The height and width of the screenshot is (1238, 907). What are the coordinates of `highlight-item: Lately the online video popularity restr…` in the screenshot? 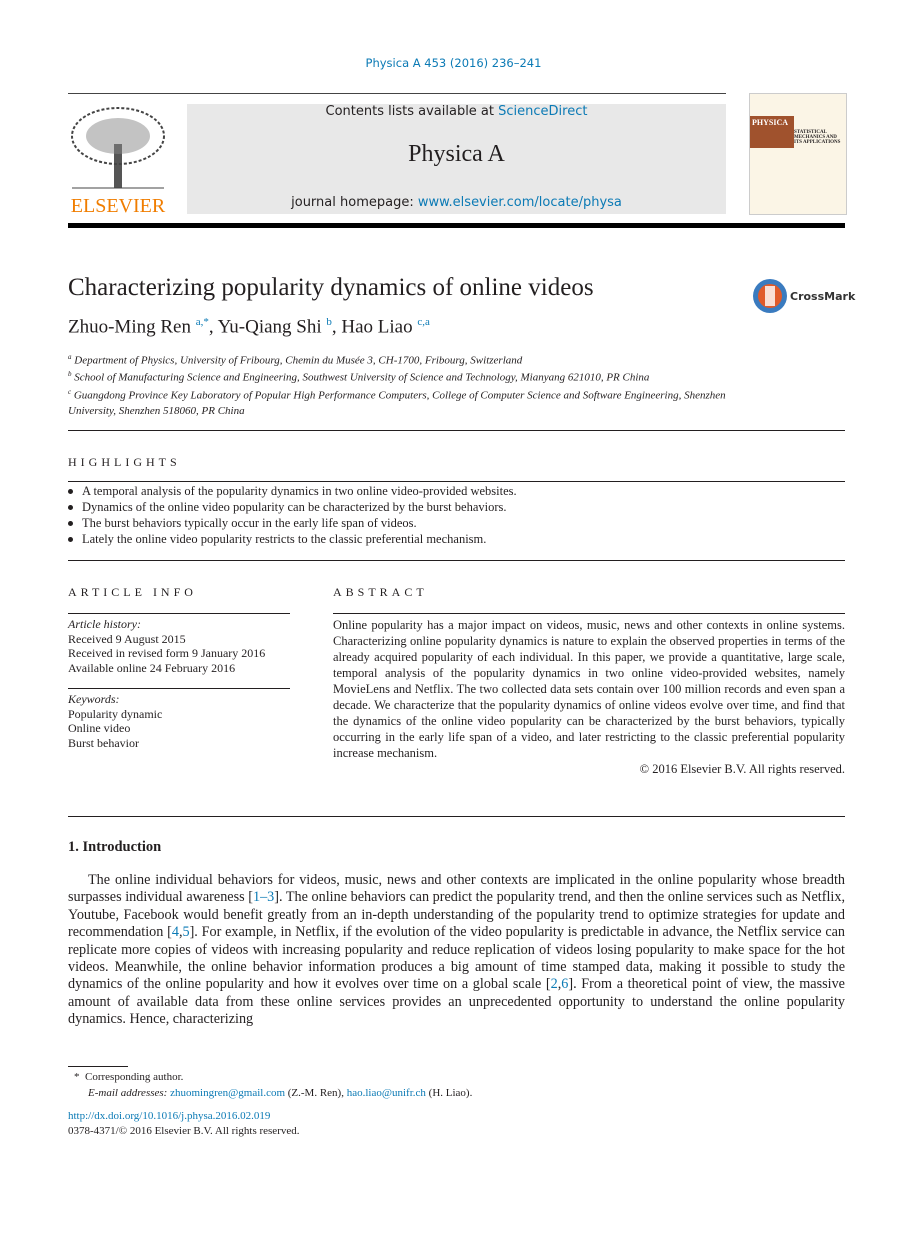 It's located at (292, 539).